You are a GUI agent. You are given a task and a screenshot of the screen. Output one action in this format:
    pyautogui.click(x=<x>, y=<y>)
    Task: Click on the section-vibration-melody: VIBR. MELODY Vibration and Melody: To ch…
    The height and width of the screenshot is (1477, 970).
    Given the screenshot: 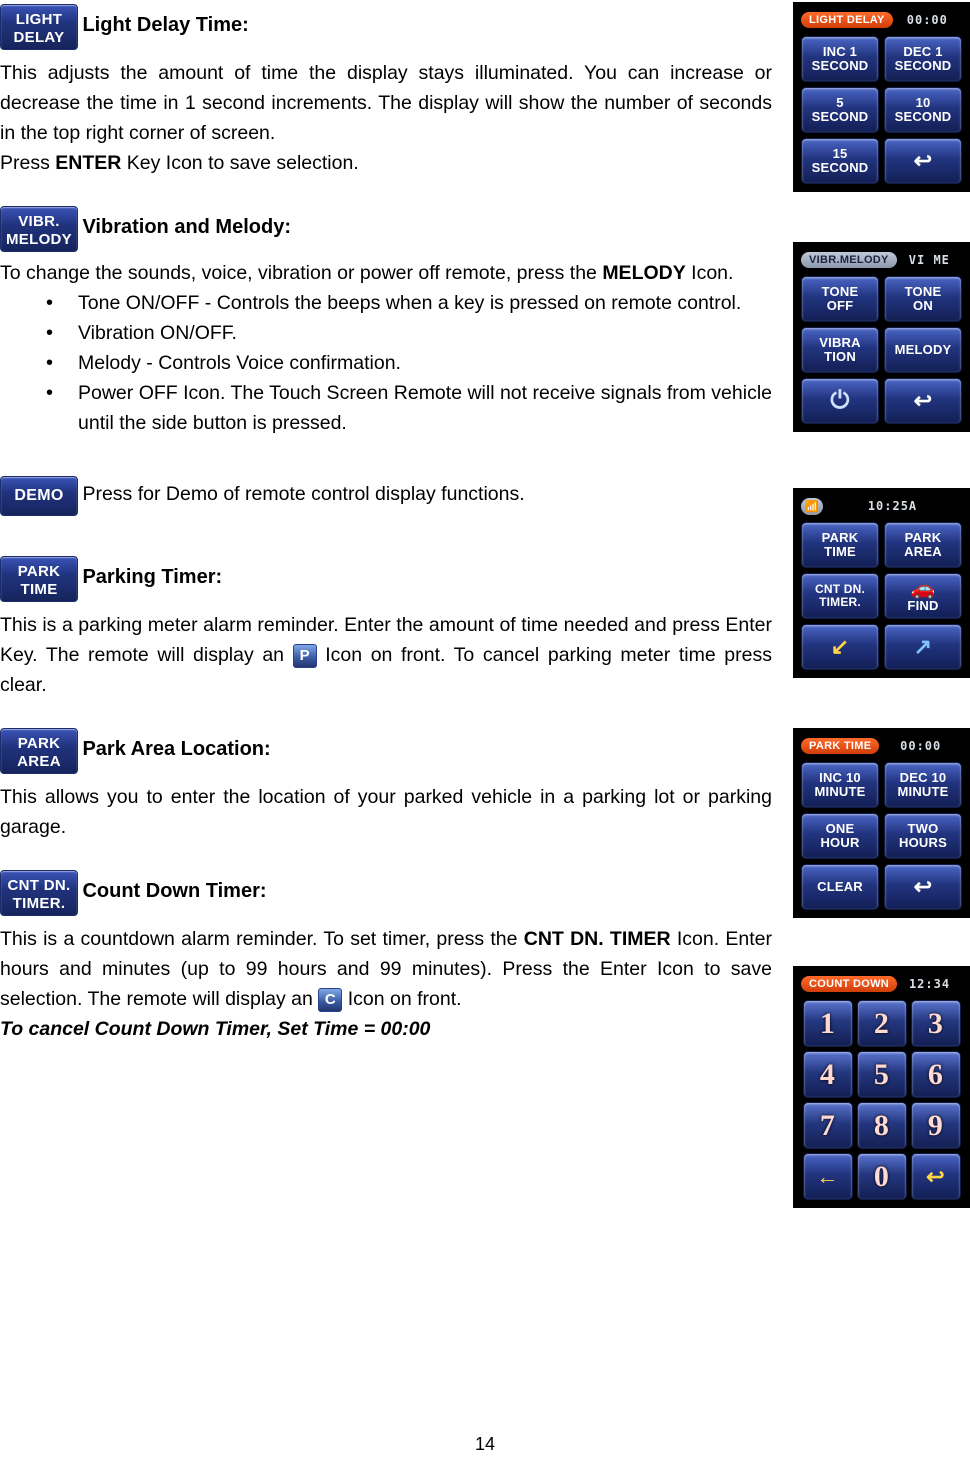 What is the action you would take?
    pyautogui.click(x=386, y=322)
    